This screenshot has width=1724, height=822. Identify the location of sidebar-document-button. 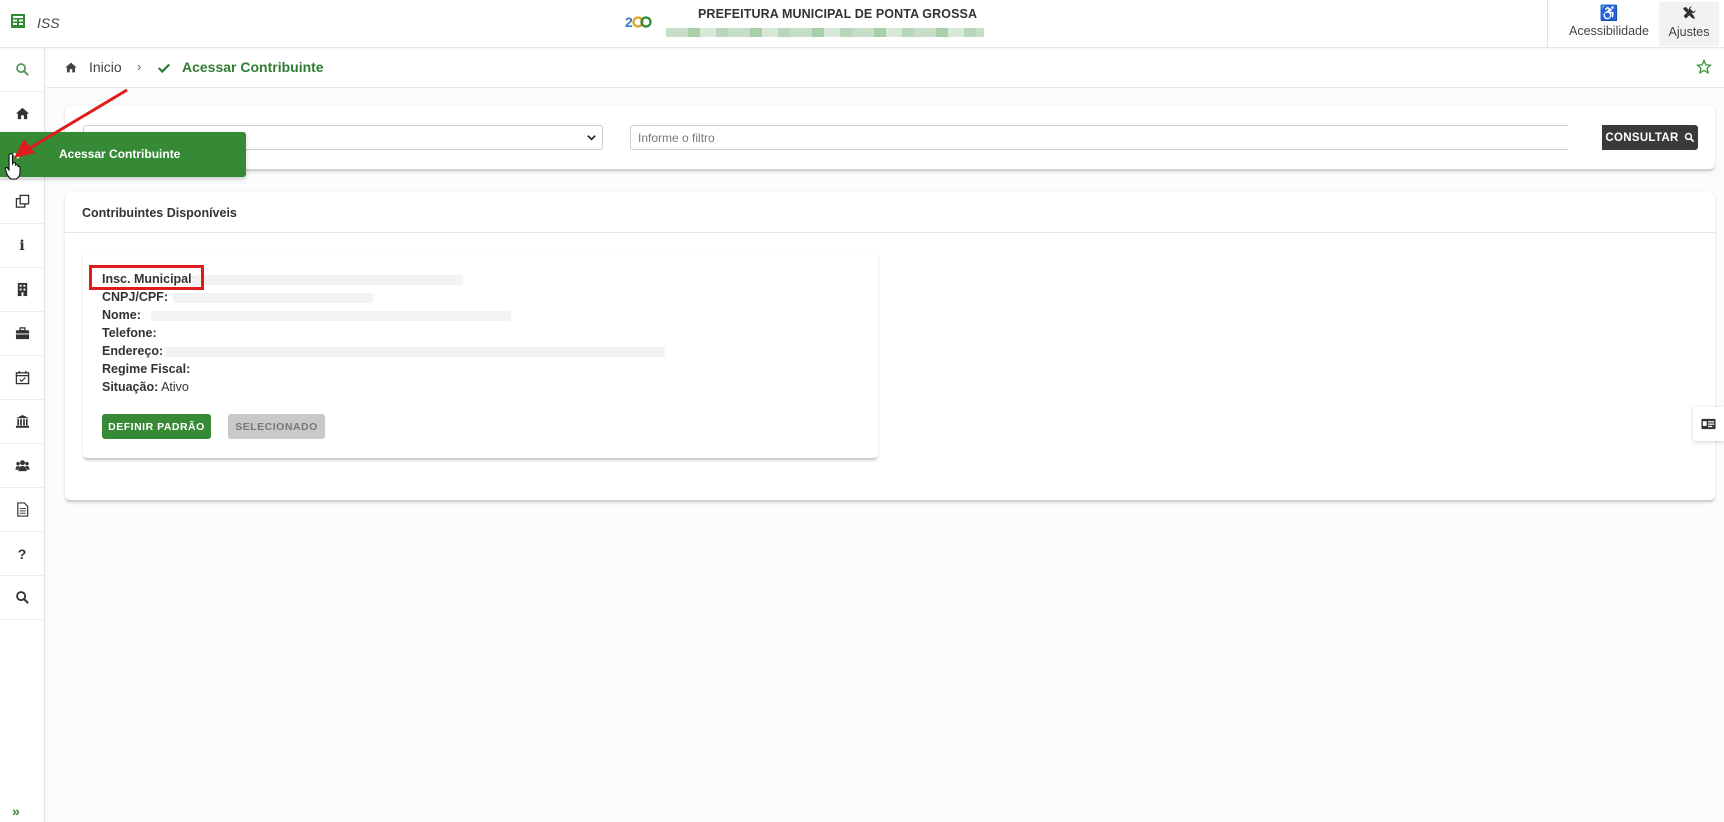
(22, 510).